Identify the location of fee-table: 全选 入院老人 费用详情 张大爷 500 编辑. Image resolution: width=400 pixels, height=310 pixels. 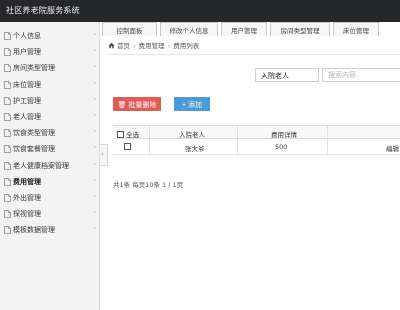
(256, 140).